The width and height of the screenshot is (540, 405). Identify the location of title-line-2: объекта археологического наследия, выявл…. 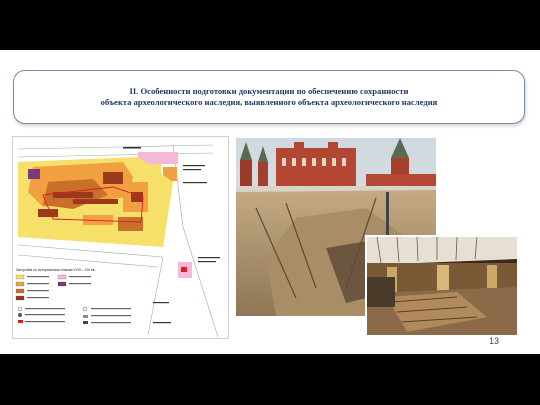
(269, 102).